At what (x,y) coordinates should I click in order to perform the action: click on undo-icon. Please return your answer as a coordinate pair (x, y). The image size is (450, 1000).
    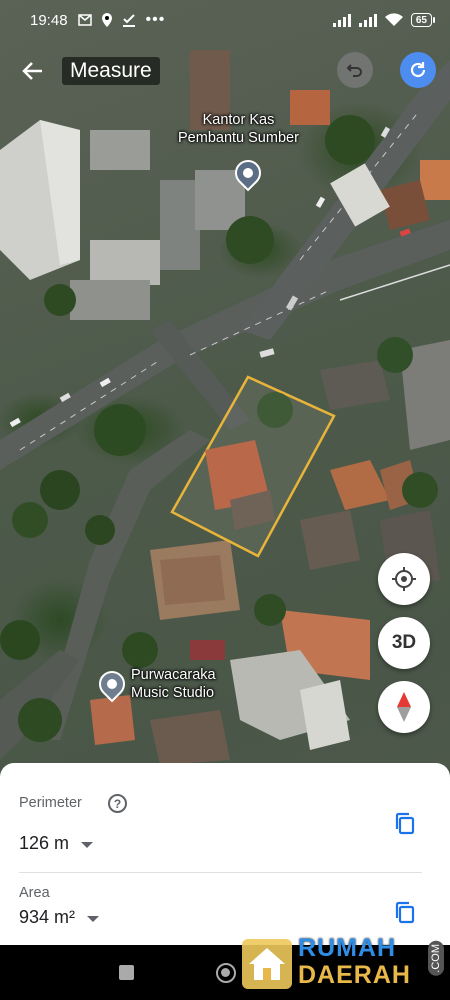
    Looking at the image, I should click on (354, 70).